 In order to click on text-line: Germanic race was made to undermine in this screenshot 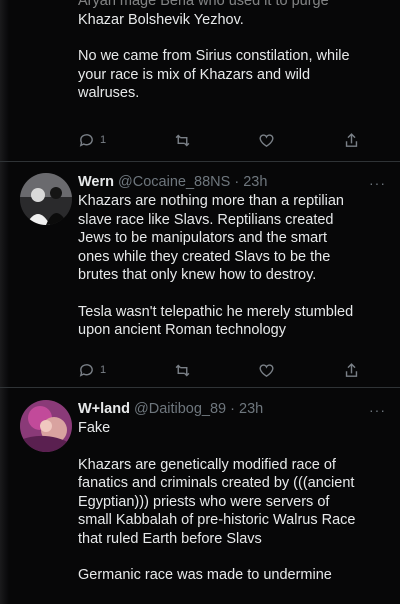, I will do `click(205, 575)`.